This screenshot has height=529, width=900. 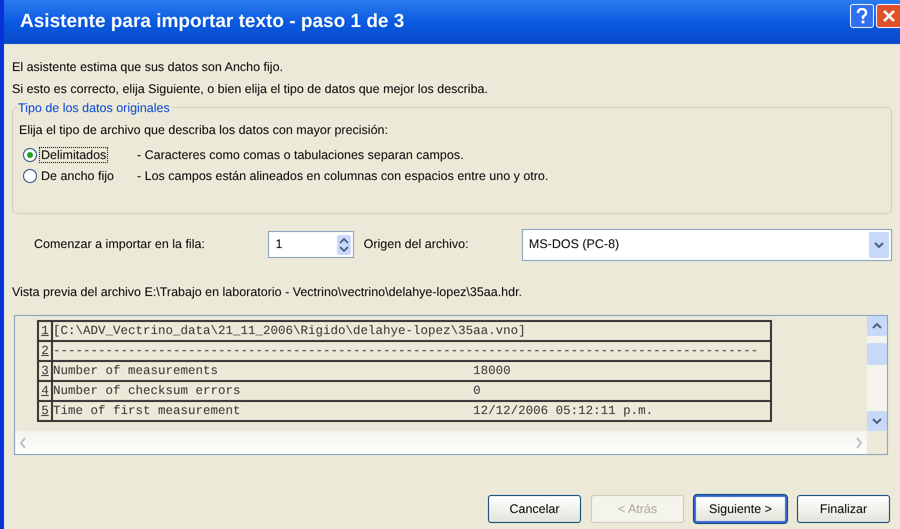 What do you see at coordinates (877, 326) in the screenshot?
I see `scroll-up-button` at bounding box center [877, 326].